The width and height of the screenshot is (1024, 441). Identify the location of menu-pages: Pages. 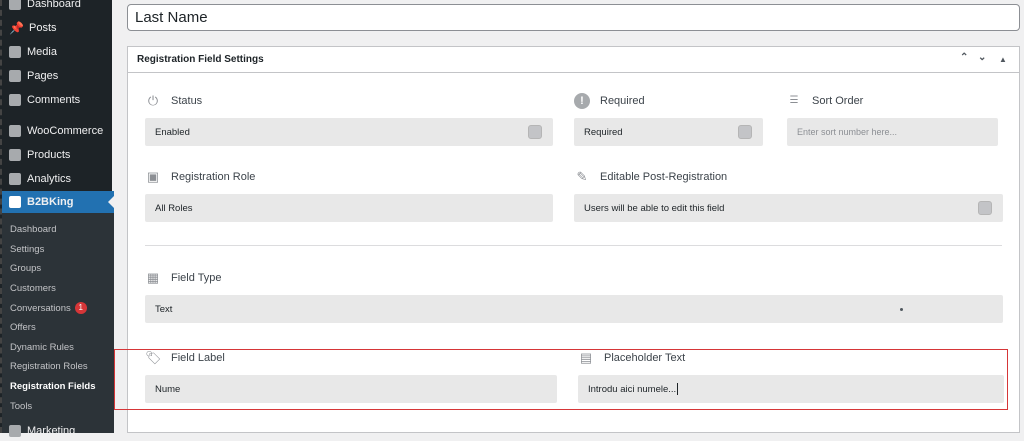
(33, 76).